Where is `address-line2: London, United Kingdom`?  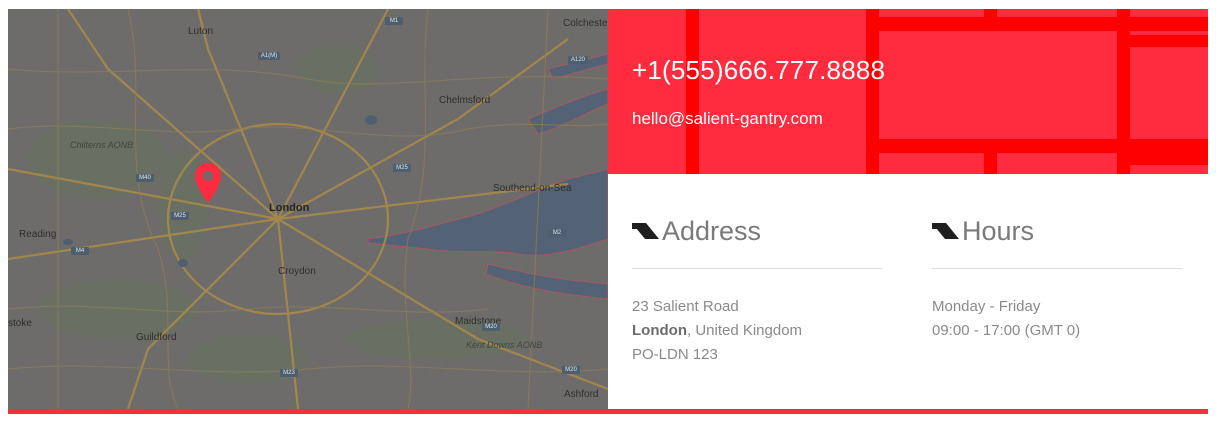
address-line2: London, United Kingdom is located at coordinates (757, 331).